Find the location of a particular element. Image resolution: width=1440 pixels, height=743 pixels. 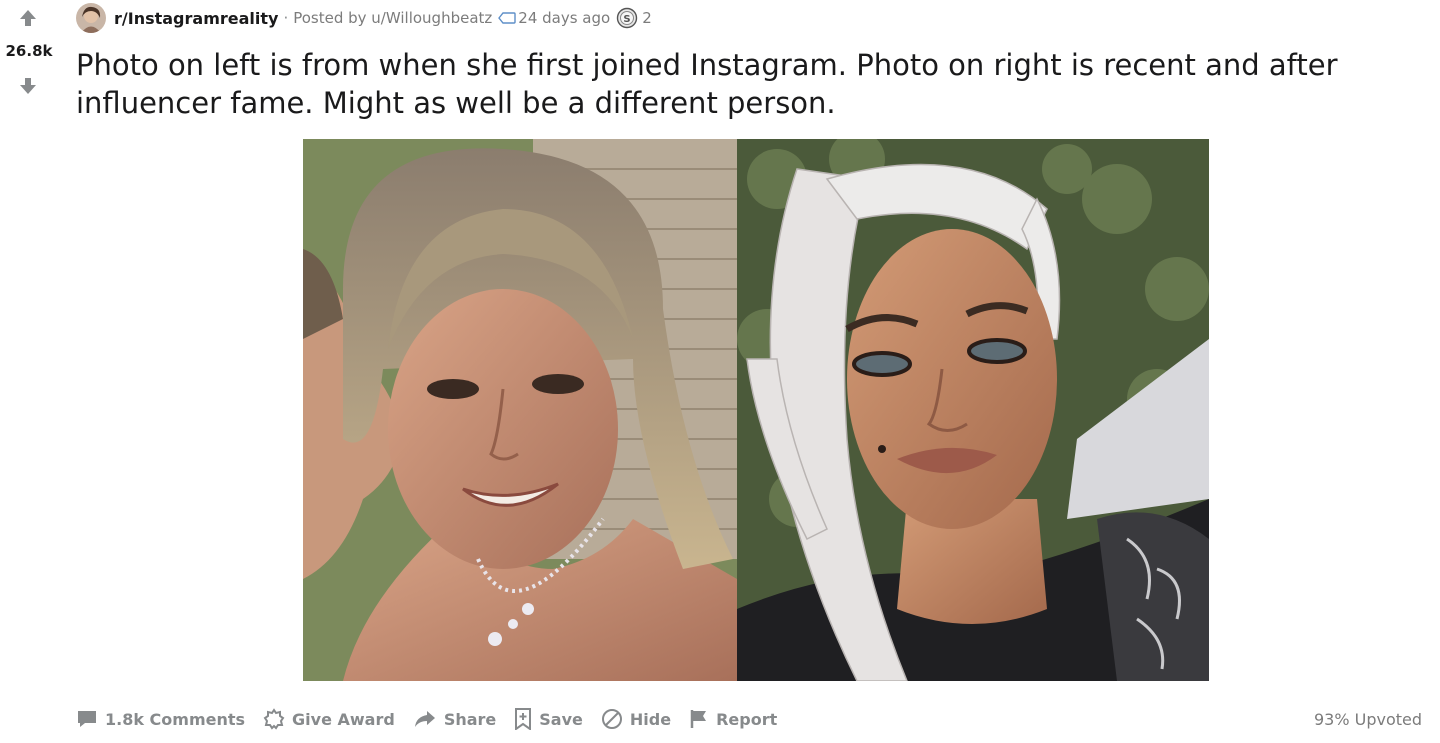

posted-by-link: Posted by u/Willoughbeatz is located at coordinates (392, 18).